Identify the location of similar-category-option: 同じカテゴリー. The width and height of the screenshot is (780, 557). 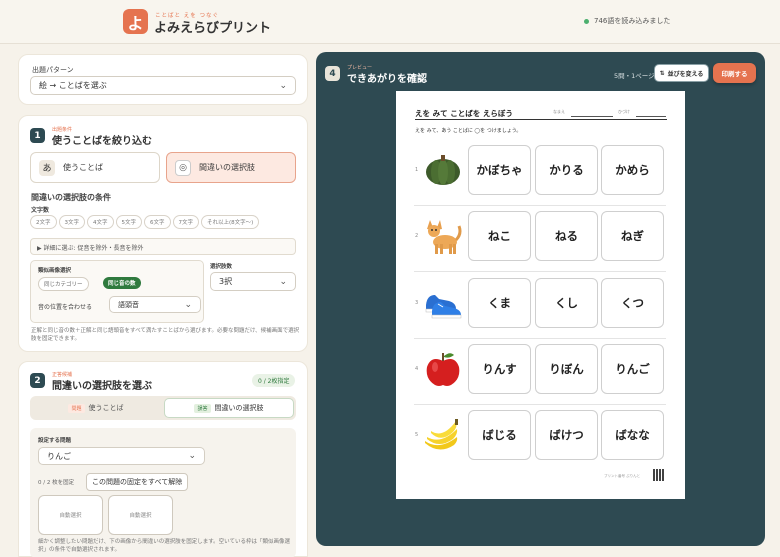
(63, 284).